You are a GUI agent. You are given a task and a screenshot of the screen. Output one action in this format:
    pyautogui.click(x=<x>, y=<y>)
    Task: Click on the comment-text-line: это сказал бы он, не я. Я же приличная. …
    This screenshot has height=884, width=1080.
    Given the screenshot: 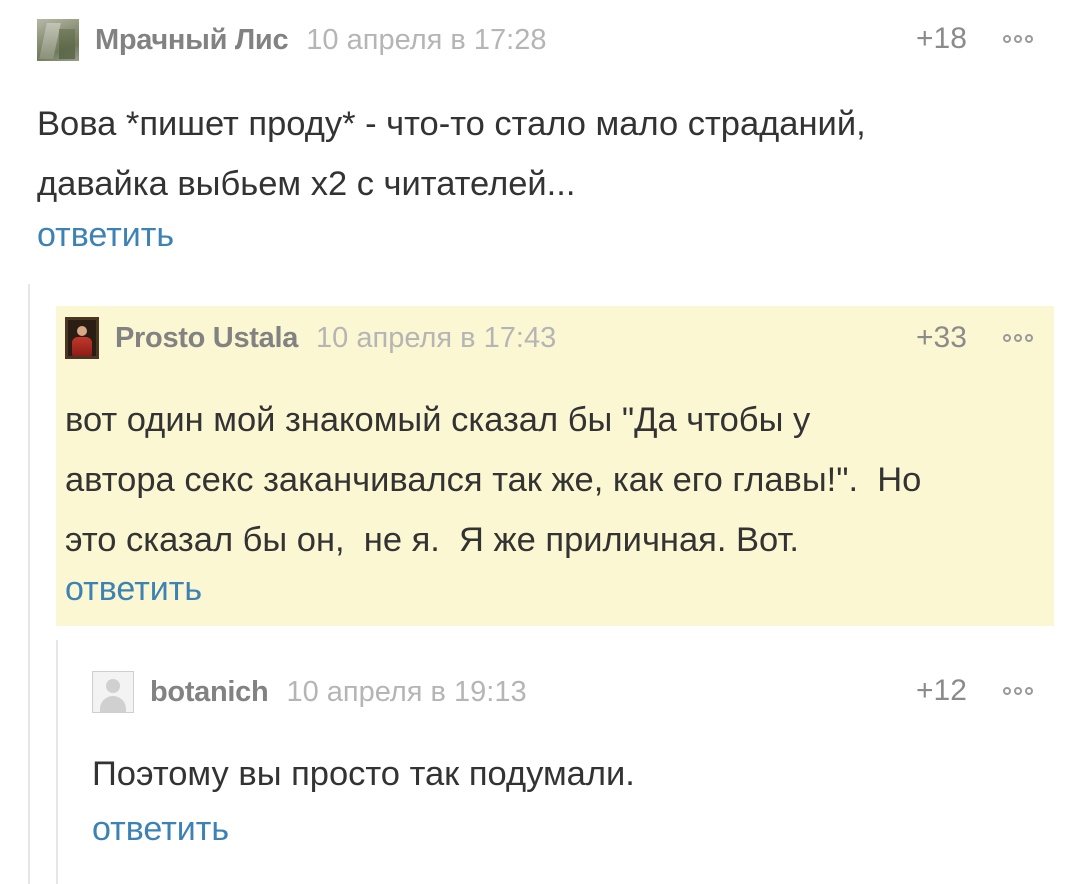 What is the action you would take?
    pyautogui.click(x=432, y=540)
    